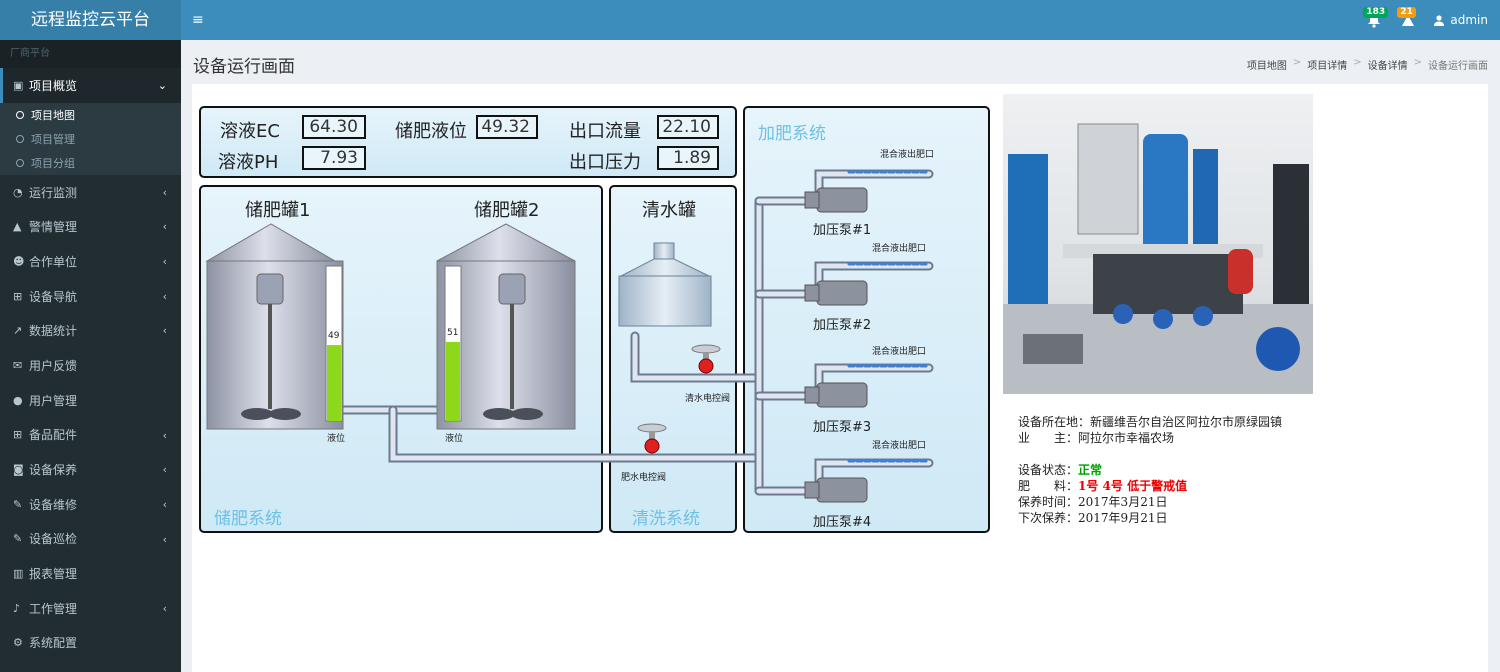  What do you see at coordinates (842, 427) in the screenshot?
I see `pump-3-label: 加压泵#3` at bounding box center [842, 427].